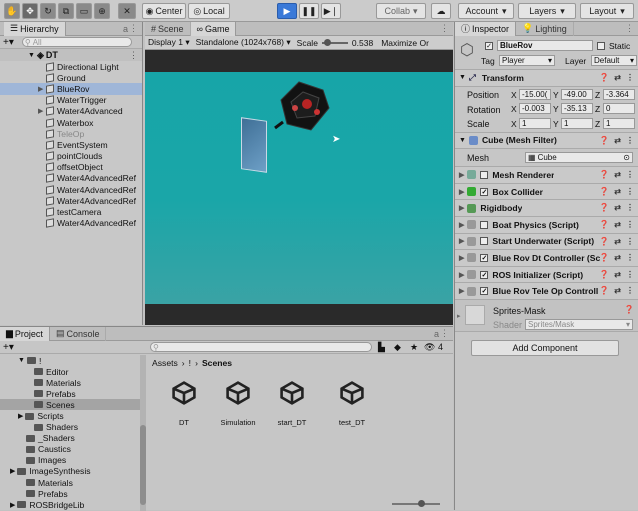 The image size is (638, 511). What do you see at coordinates (546, 242) in the screenshot?
I see `component-header: ▶ Start Underwater (Script) ❓ ⇄ ⋮` at bounding box center [546, 242].